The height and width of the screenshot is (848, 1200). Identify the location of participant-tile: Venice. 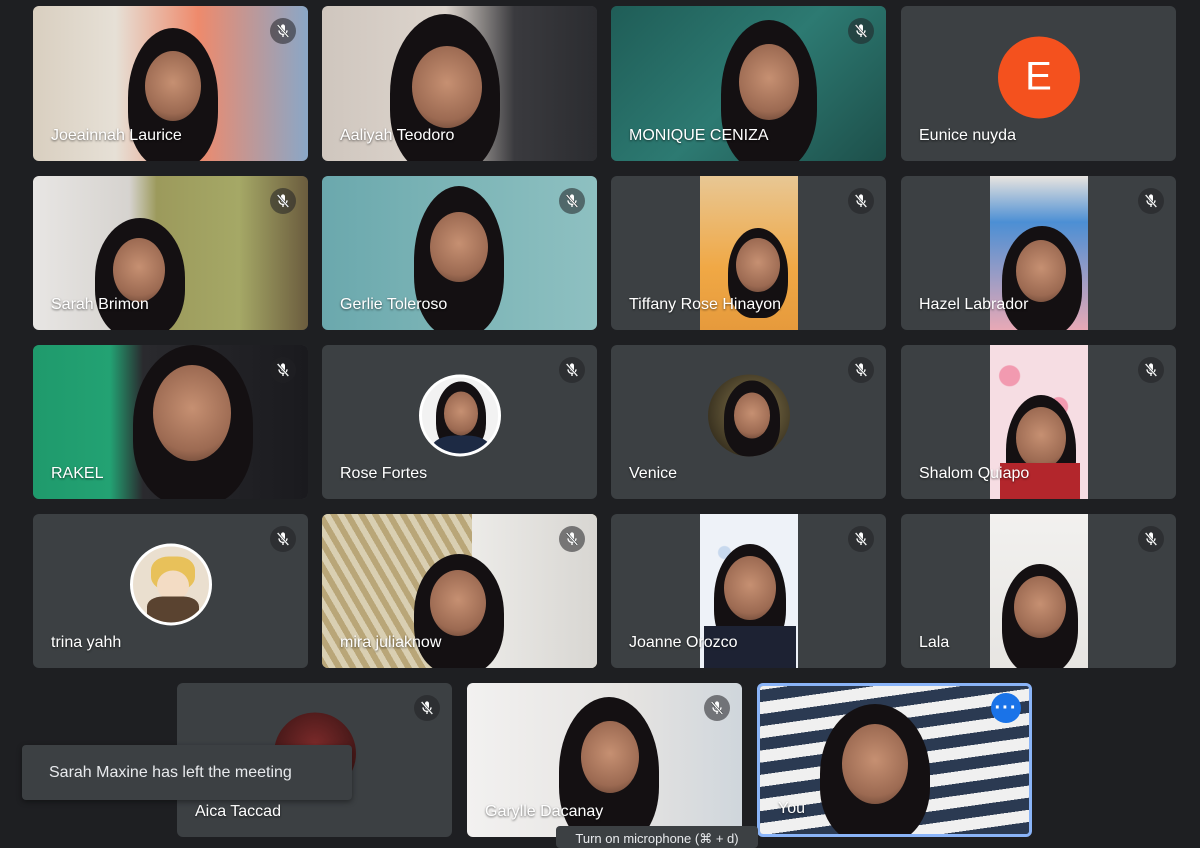
(748, 422).